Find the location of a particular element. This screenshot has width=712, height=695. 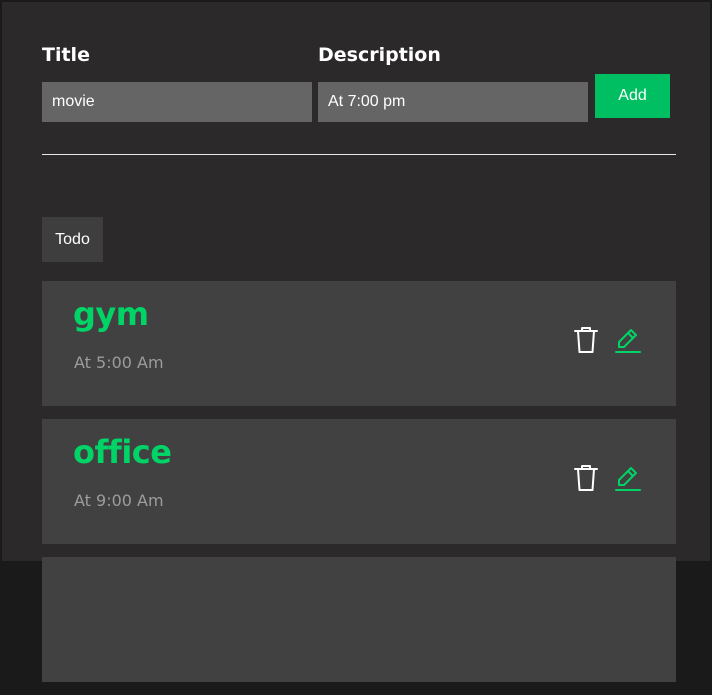

title-label: Title is located at coordinates (66, 55).